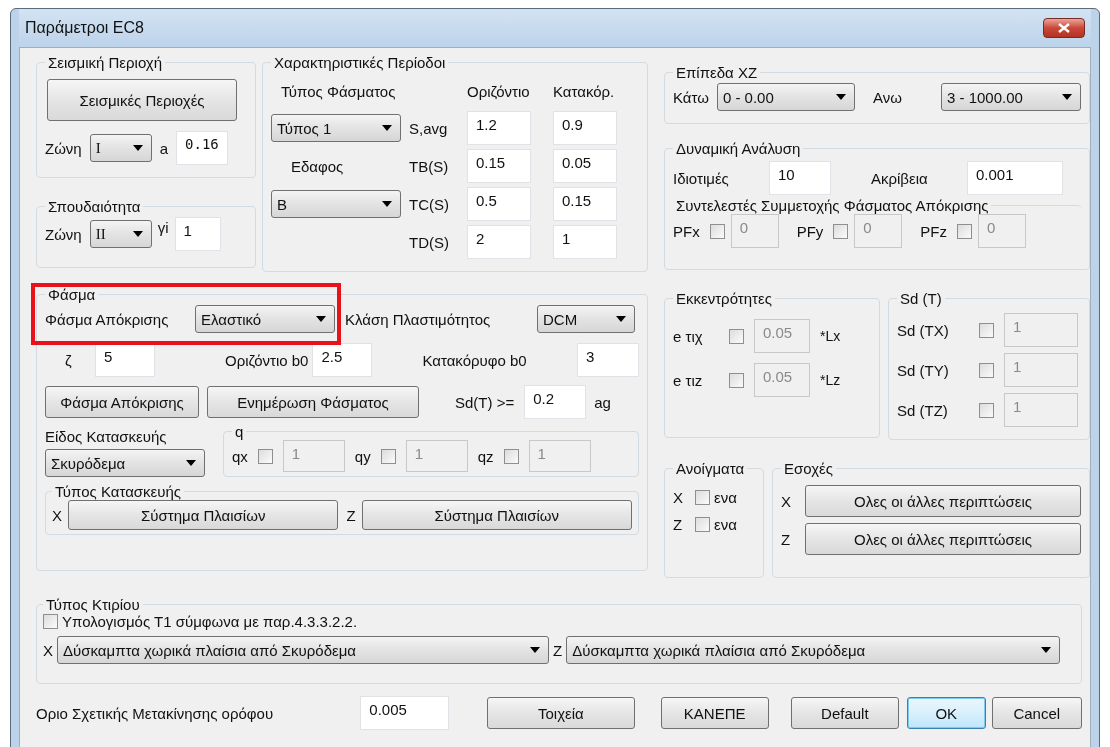 Image resolution: width=1110 pixels, height=747 pixels. What do you see at coordinates (561, 713) in the screenshot?
I see `dialog-button: Τοιχεία` at bounding box center [561, 713].